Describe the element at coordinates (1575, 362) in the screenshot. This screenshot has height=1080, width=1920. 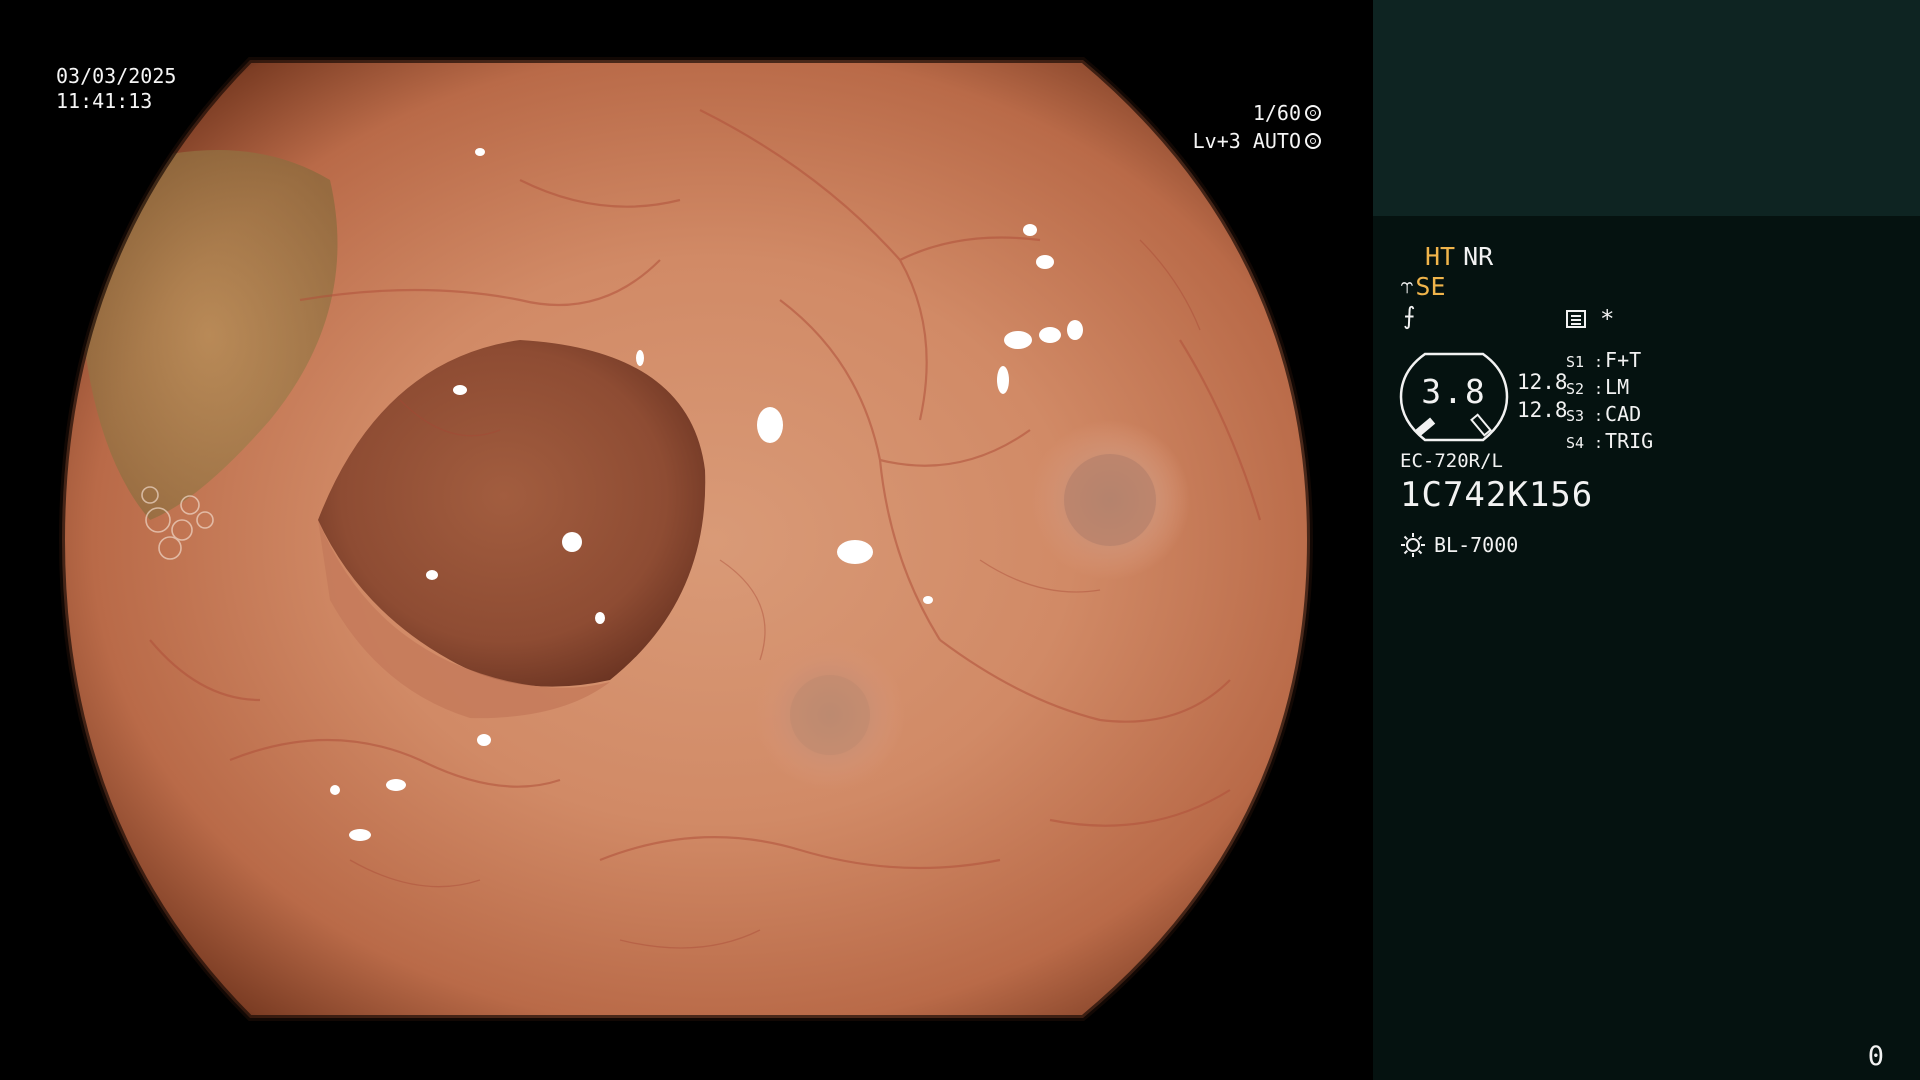
I see `scope-switch-key: S1` at that location.